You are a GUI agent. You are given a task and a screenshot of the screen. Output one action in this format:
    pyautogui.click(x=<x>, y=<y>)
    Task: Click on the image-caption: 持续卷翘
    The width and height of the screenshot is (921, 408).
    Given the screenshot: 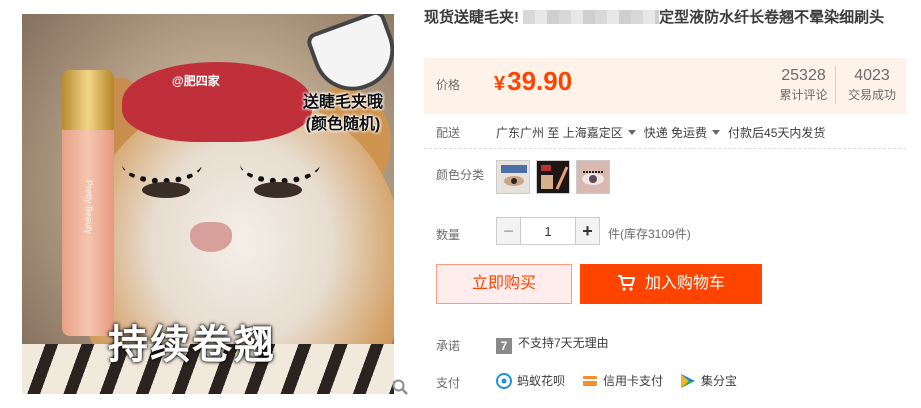 What is the action you would take?
    pyautogui.click(x=192, y=345)
    